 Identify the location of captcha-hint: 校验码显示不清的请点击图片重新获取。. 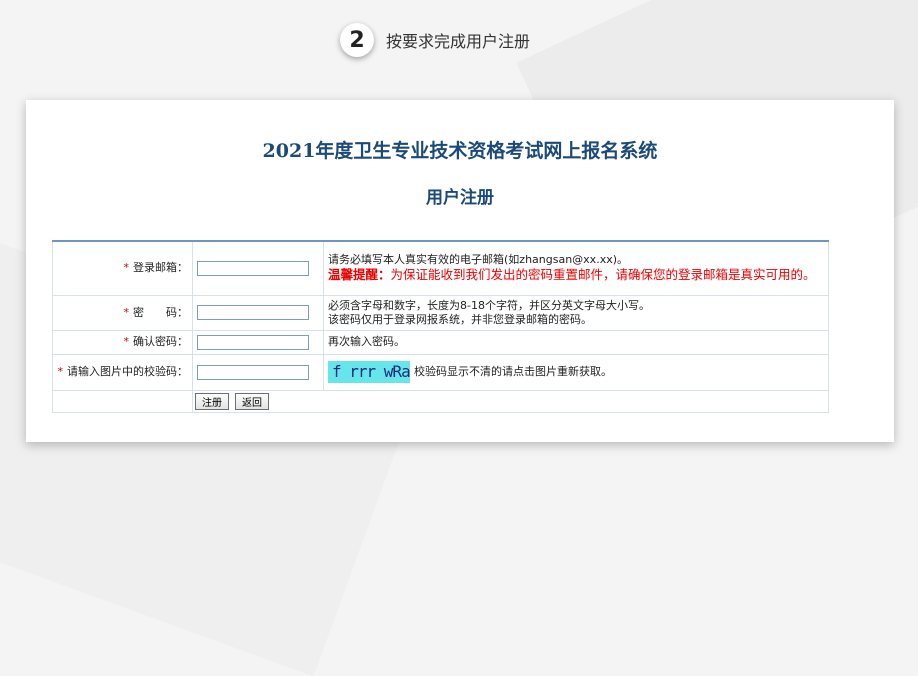
(513, 371).